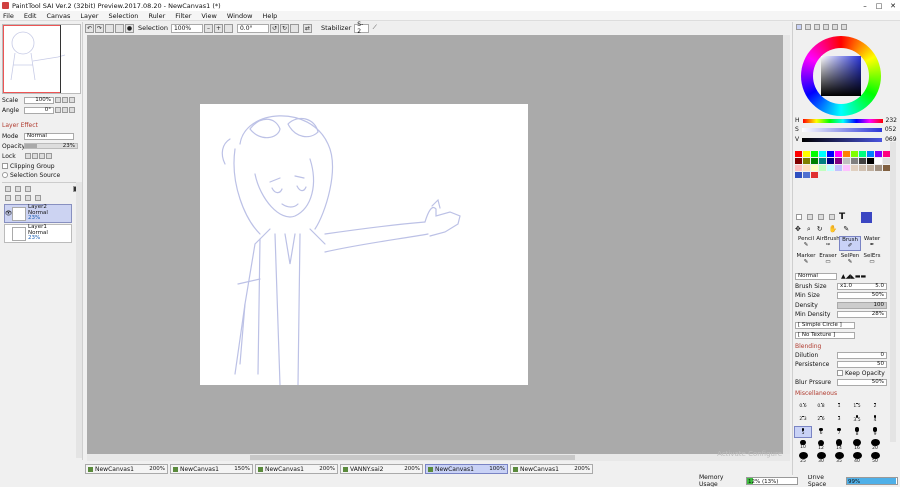 Image resolution: width=900 pixels, height=487 pixels. What do you see at coordinates (840, 373) in the screenshot?
I see `keep-opacity-checkbox` at bounding box center [840, 373].